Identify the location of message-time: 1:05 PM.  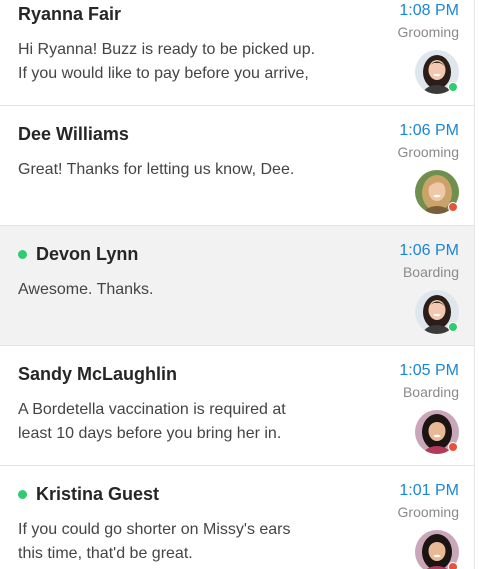
(429, 370).